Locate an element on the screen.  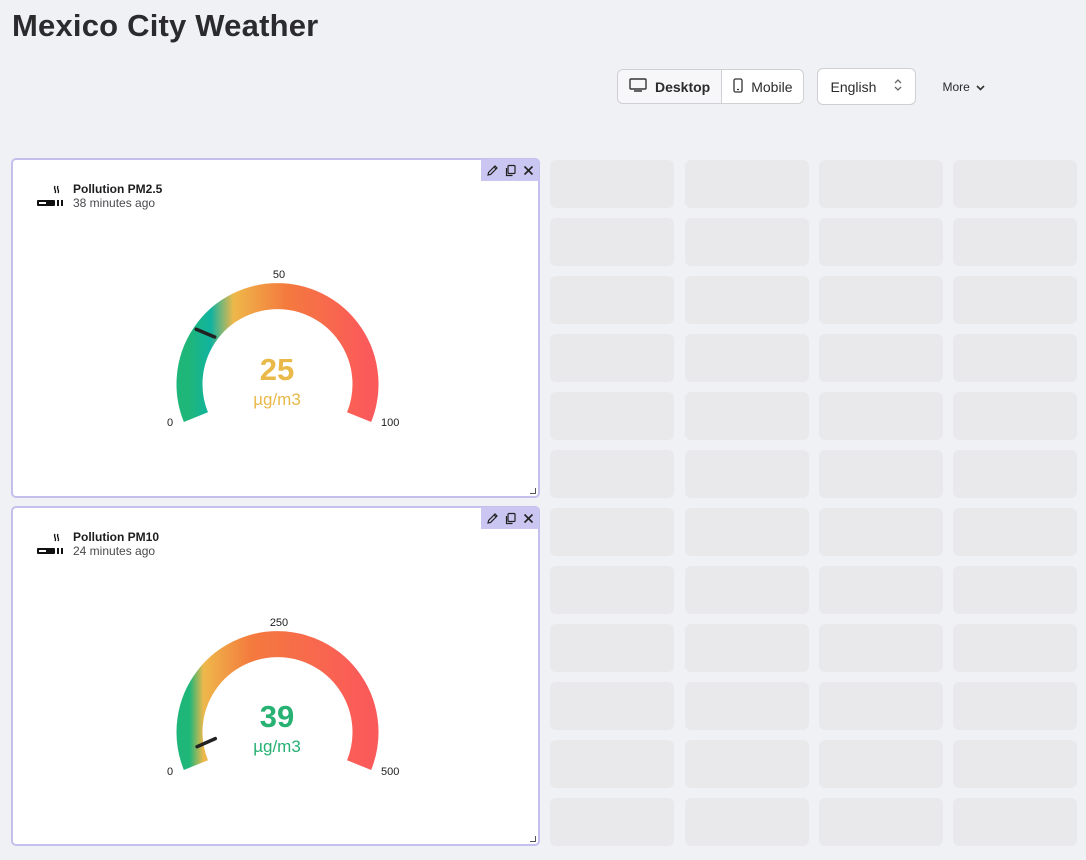
desktop-button: Desktop is located at coordinates (670, 86).